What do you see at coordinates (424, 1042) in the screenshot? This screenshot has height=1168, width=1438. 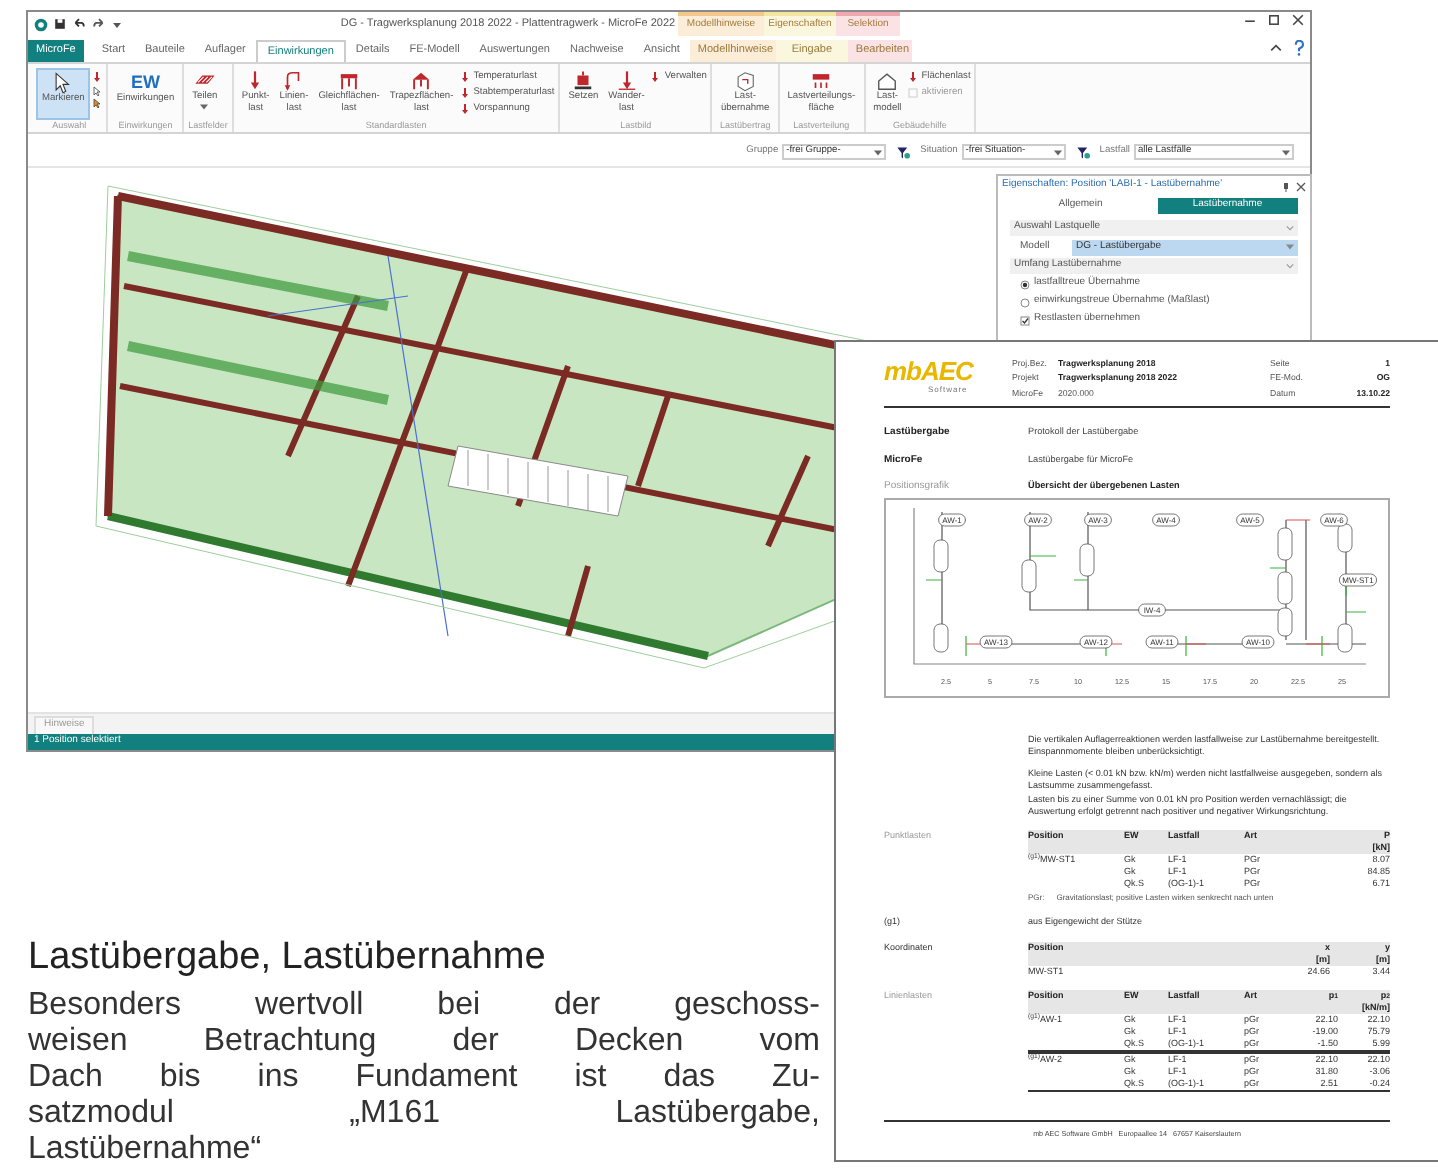 I see `article-text-line: weisen Betrachtung der Decken vom` at bounding box center [424, 1042].